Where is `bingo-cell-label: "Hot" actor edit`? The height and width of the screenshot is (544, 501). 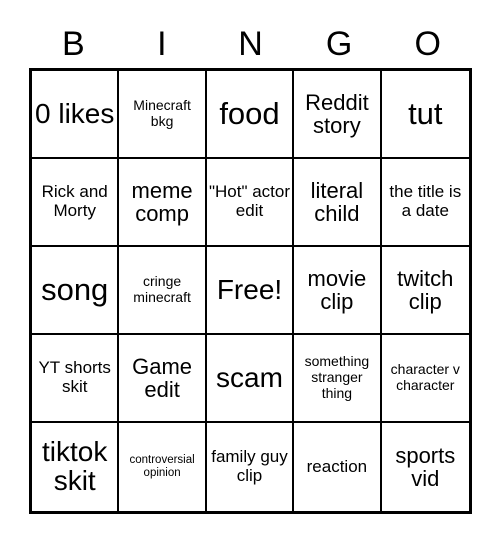
bingo-cell-label: "Hot" actor edit is located at coordinates (249, 201).